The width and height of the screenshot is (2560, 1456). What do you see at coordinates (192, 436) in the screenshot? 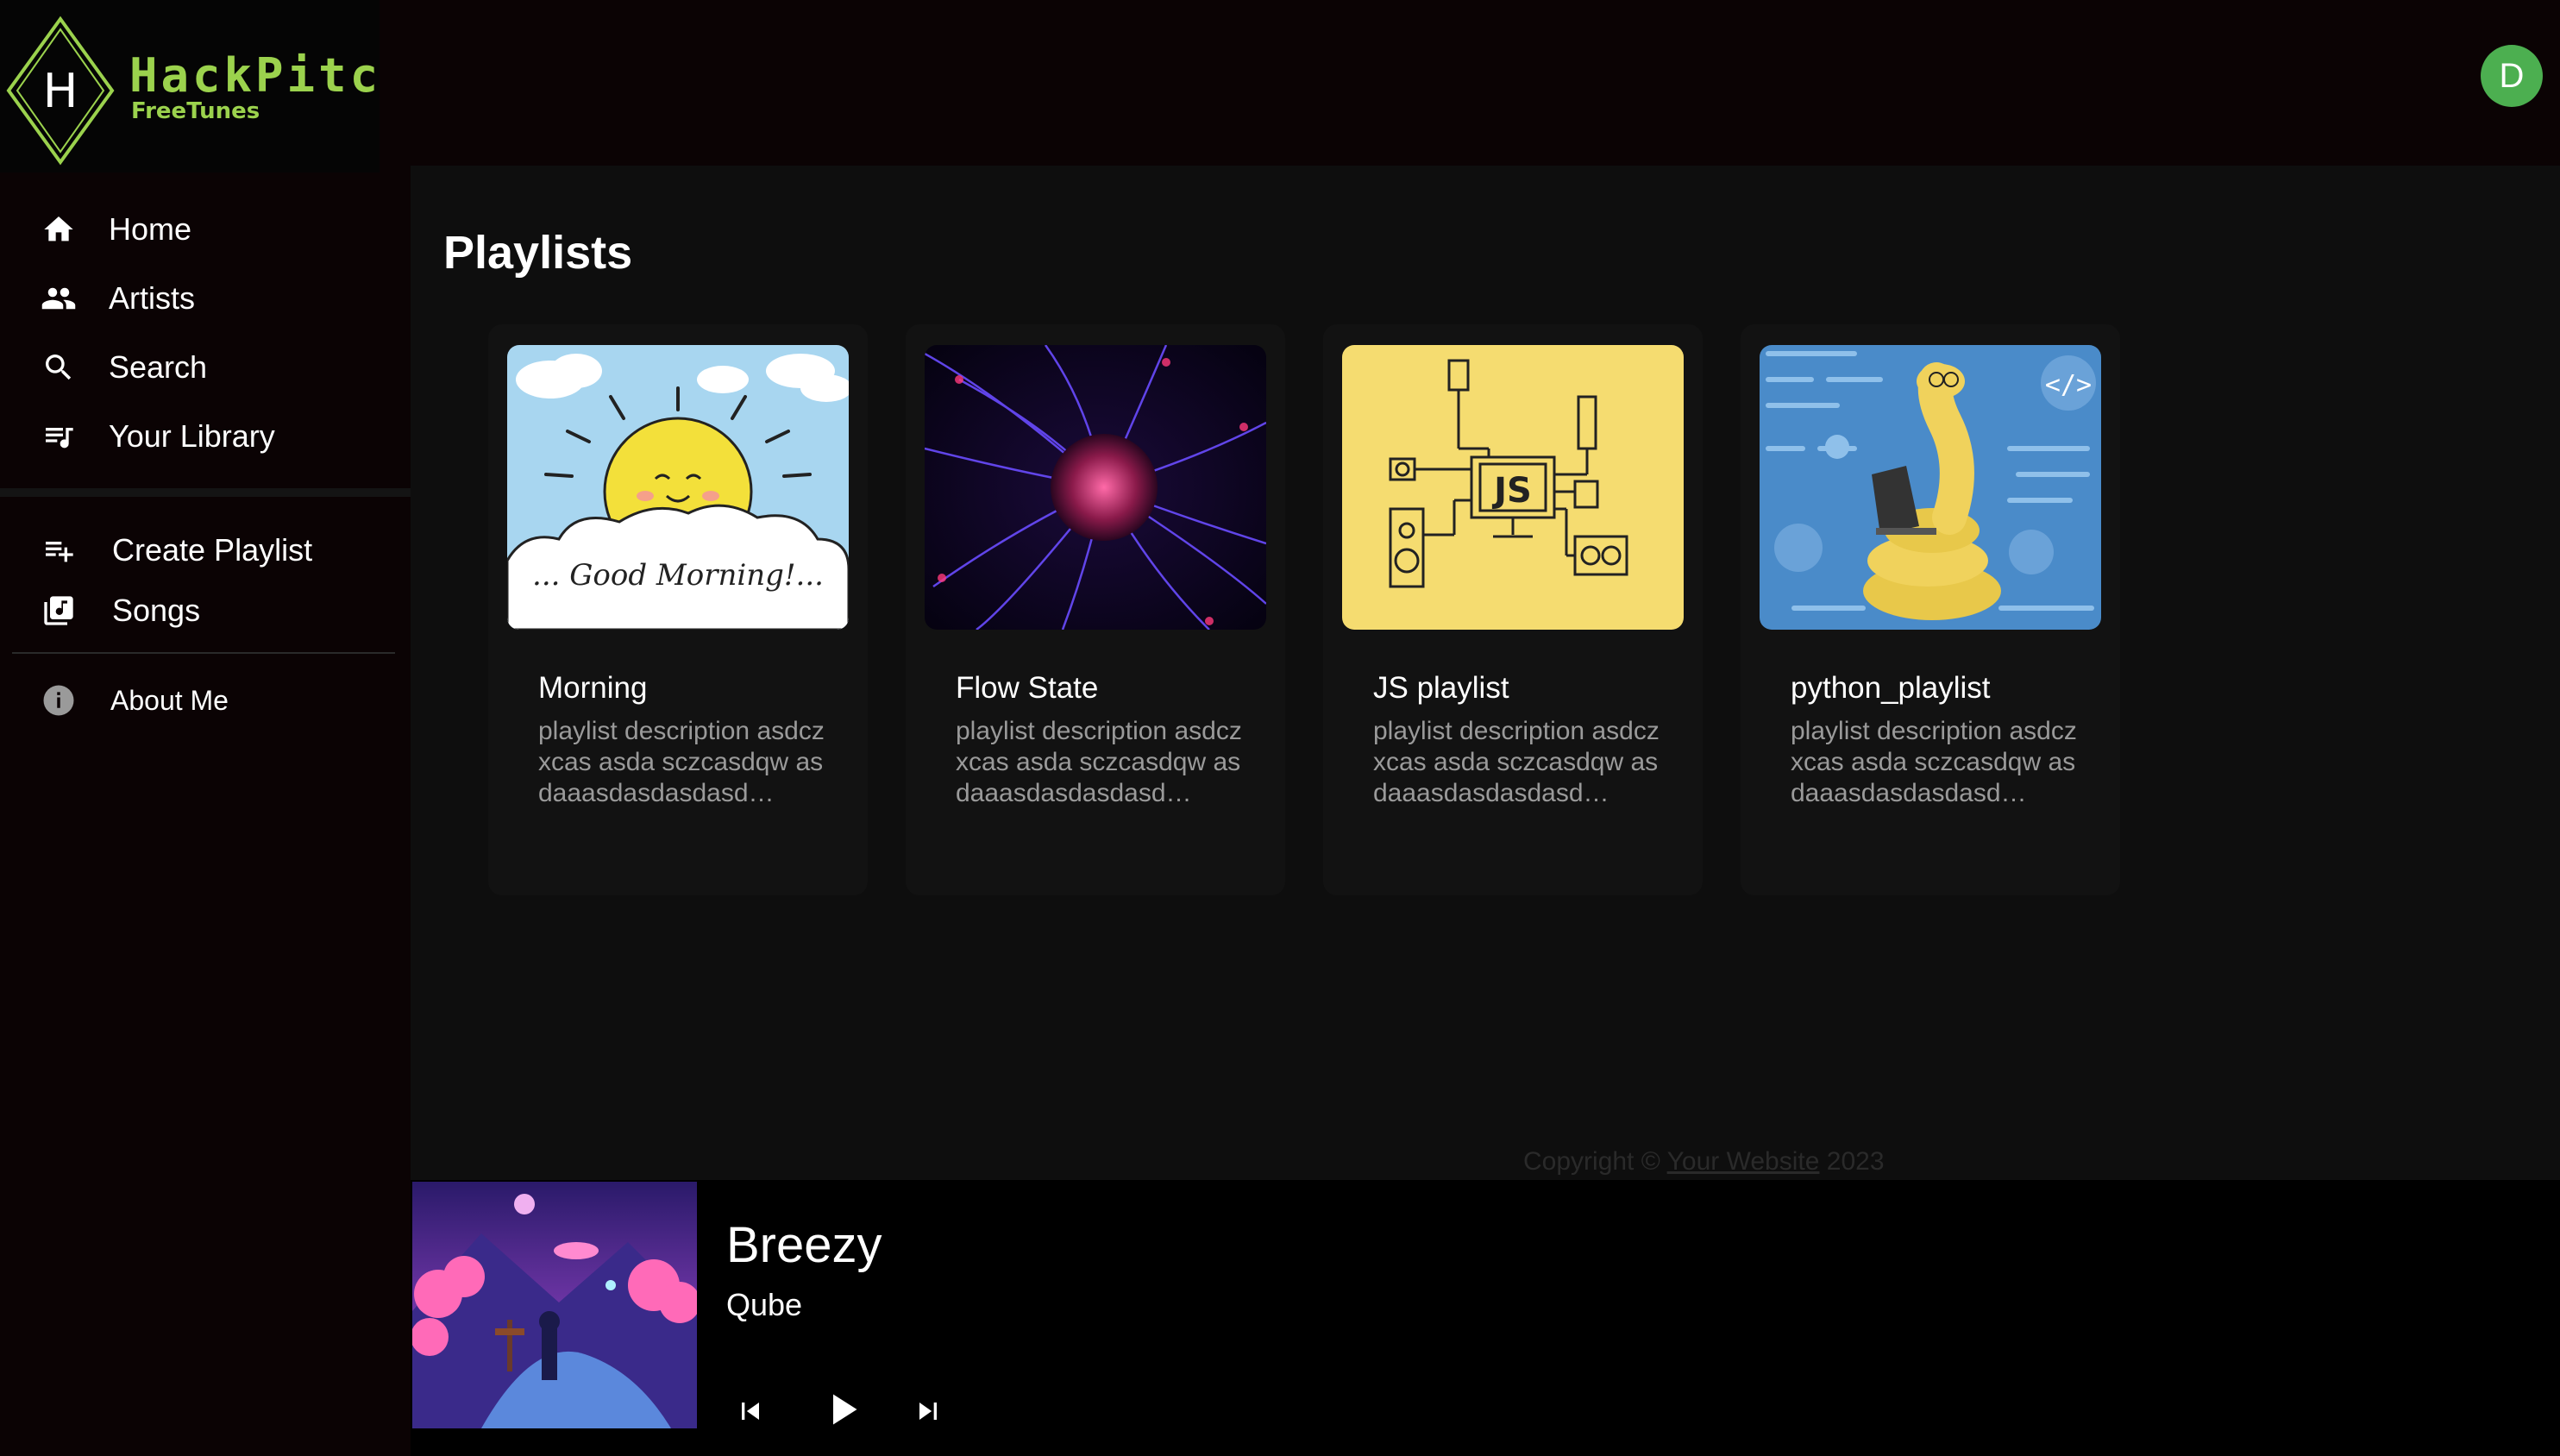
I see `sidebar-item-label: Your Library` at bounding box center [192, 436].